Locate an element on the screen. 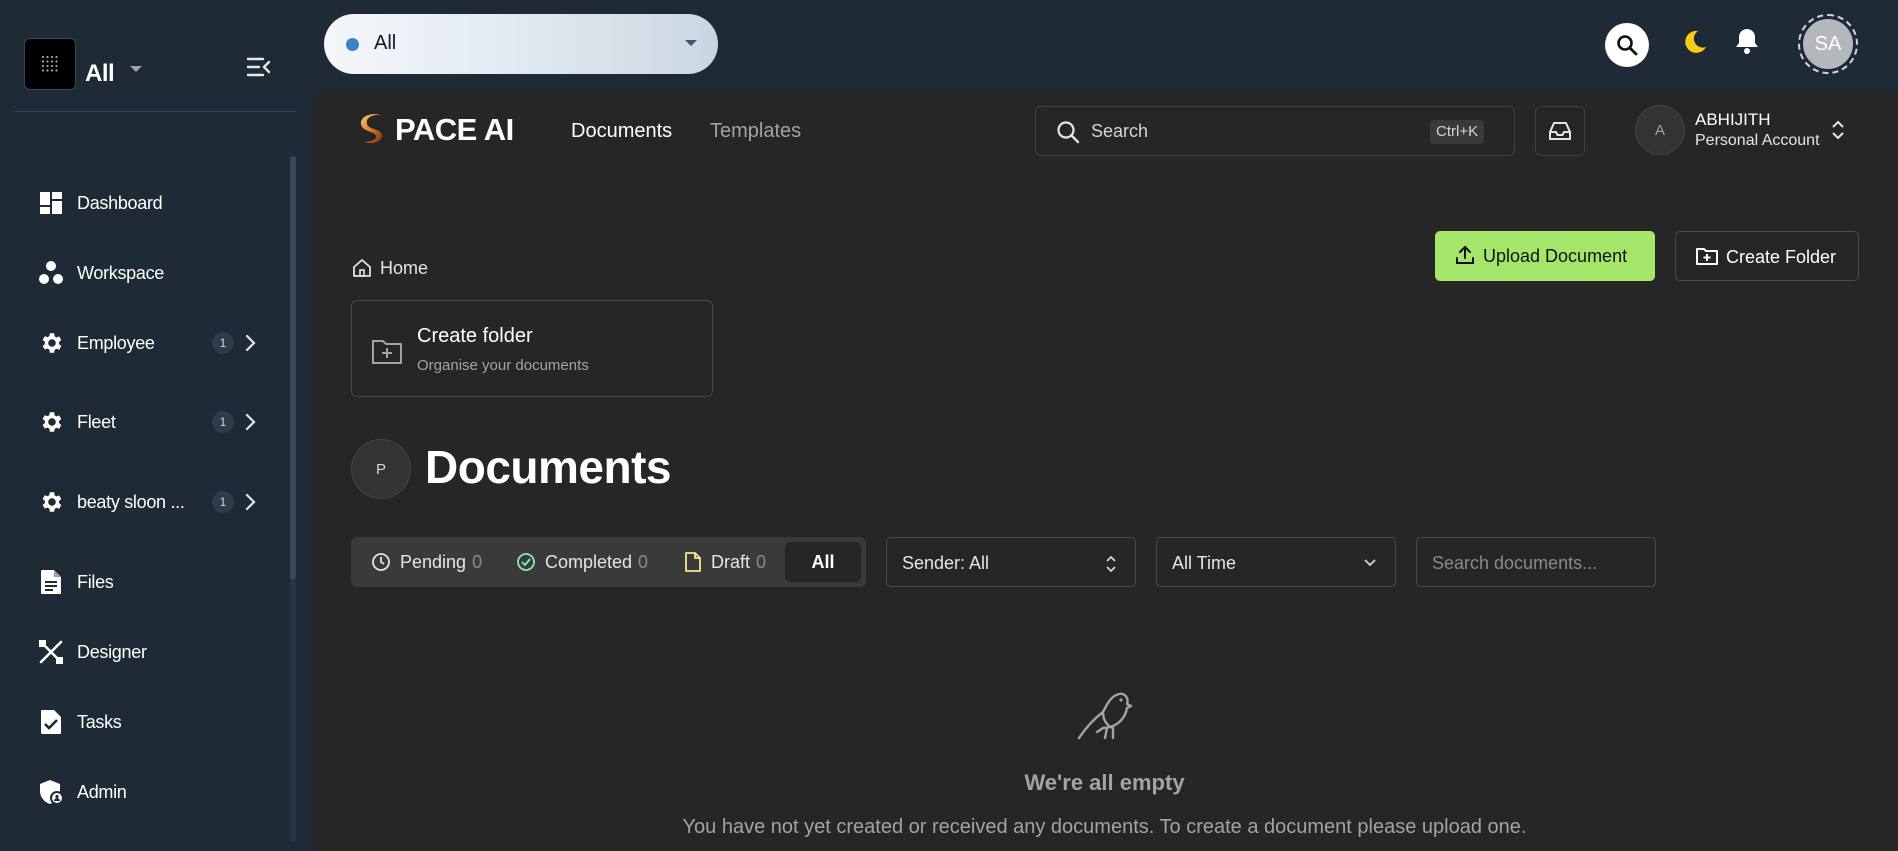 The width and height of the screenshot is (1898, 851). account-type: Personal Account is located at coordinates (1757, 140).